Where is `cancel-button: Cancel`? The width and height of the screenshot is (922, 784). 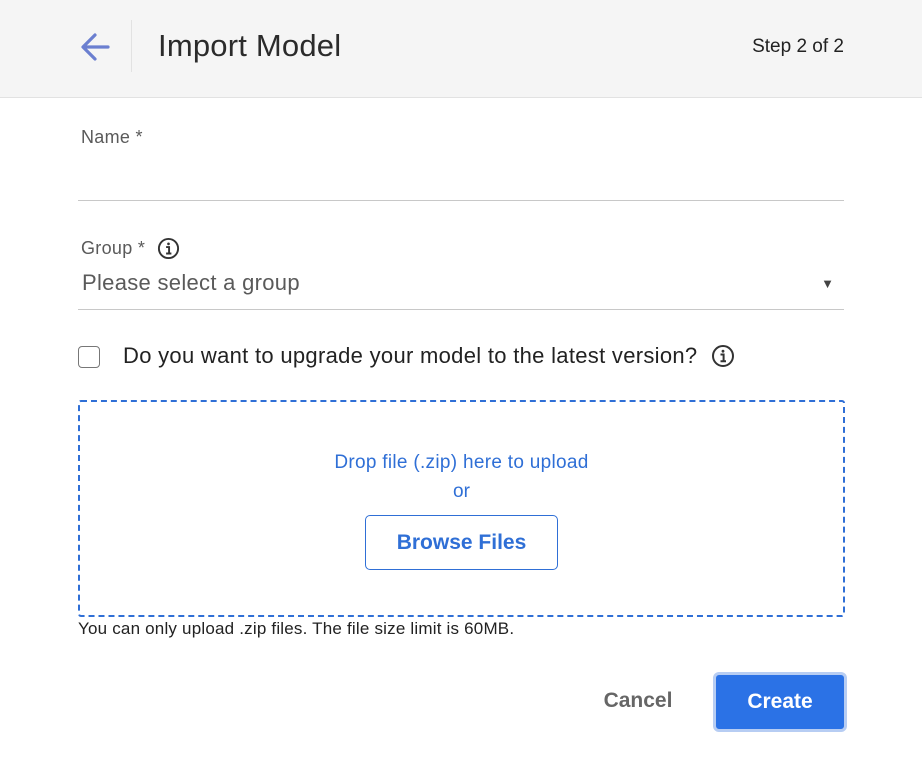
cancel-button: Cancel is located at coordinates (638, 701).